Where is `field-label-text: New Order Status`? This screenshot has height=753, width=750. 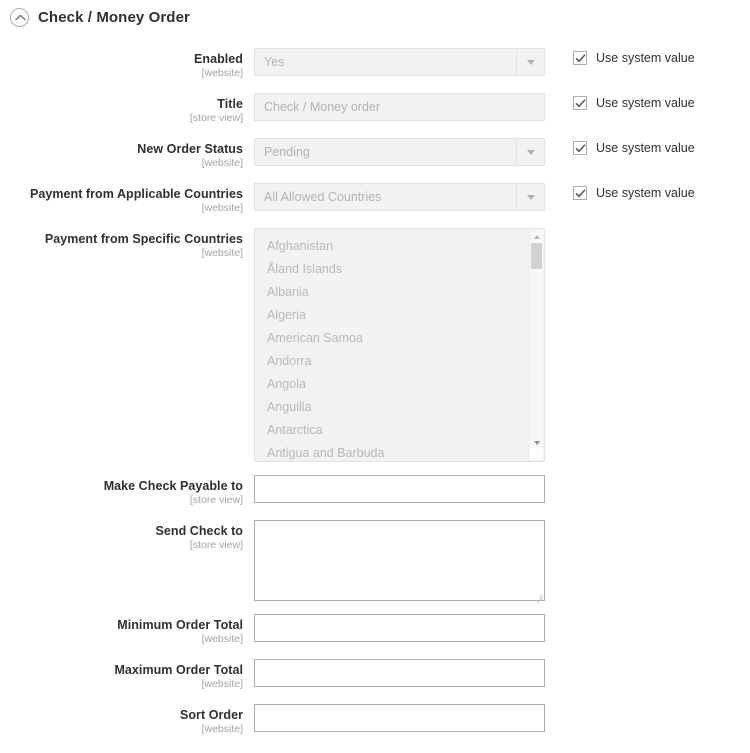
field-label-text: New Order Status is located at coordinates (190, 149).